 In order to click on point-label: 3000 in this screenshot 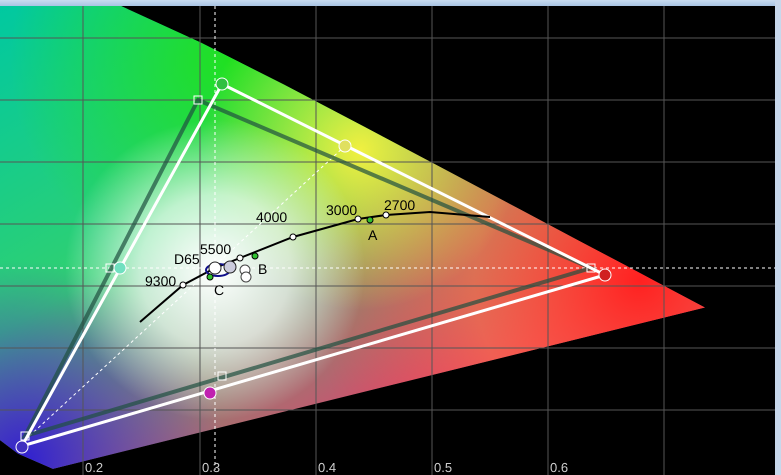, I will do `click(342, 210)`.